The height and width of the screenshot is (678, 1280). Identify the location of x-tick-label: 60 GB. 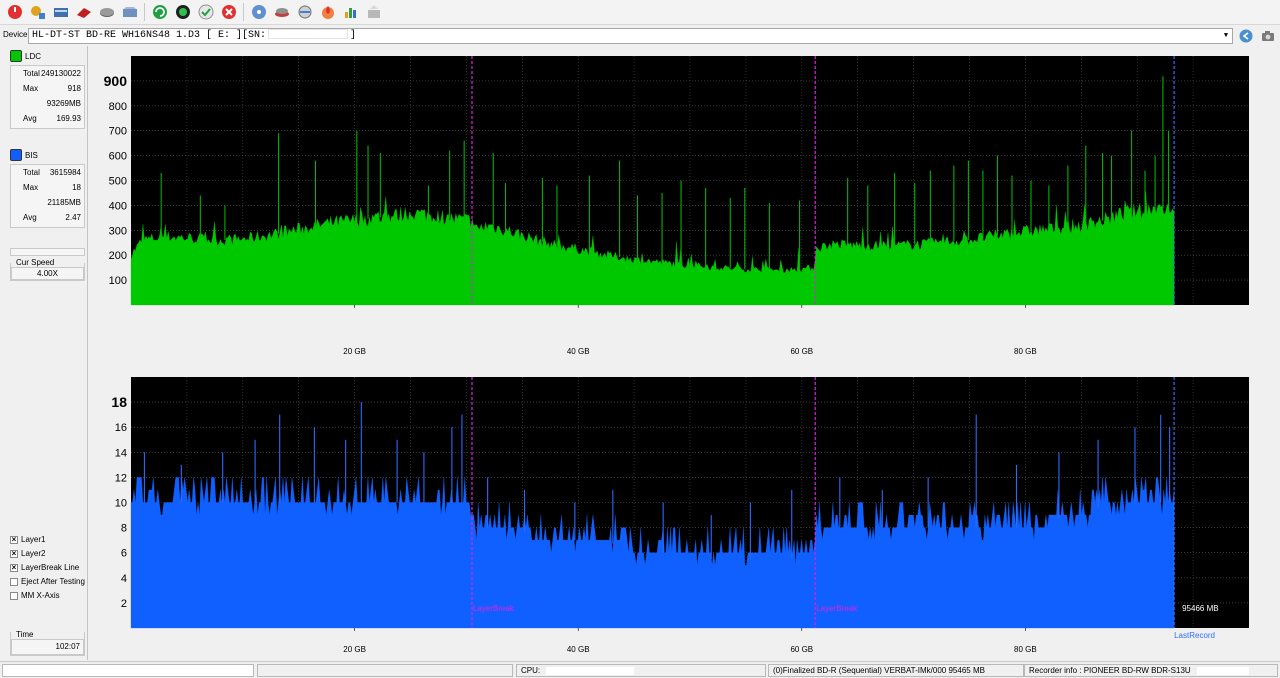
(801, 351).